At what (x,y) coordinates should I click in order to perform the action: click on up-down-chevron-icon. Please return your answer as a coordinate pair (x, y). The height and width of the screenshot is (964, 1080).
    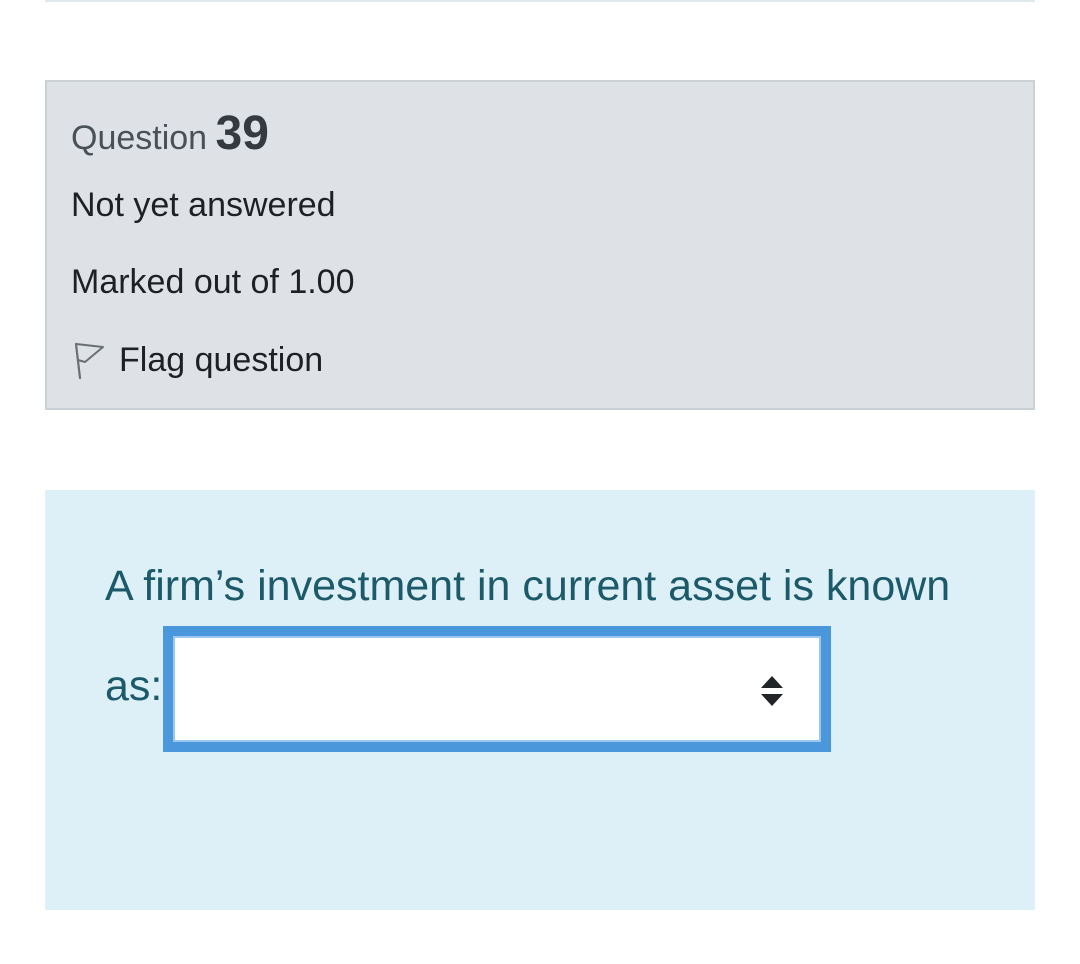
    Looking at the image, I should click on (772, 691).